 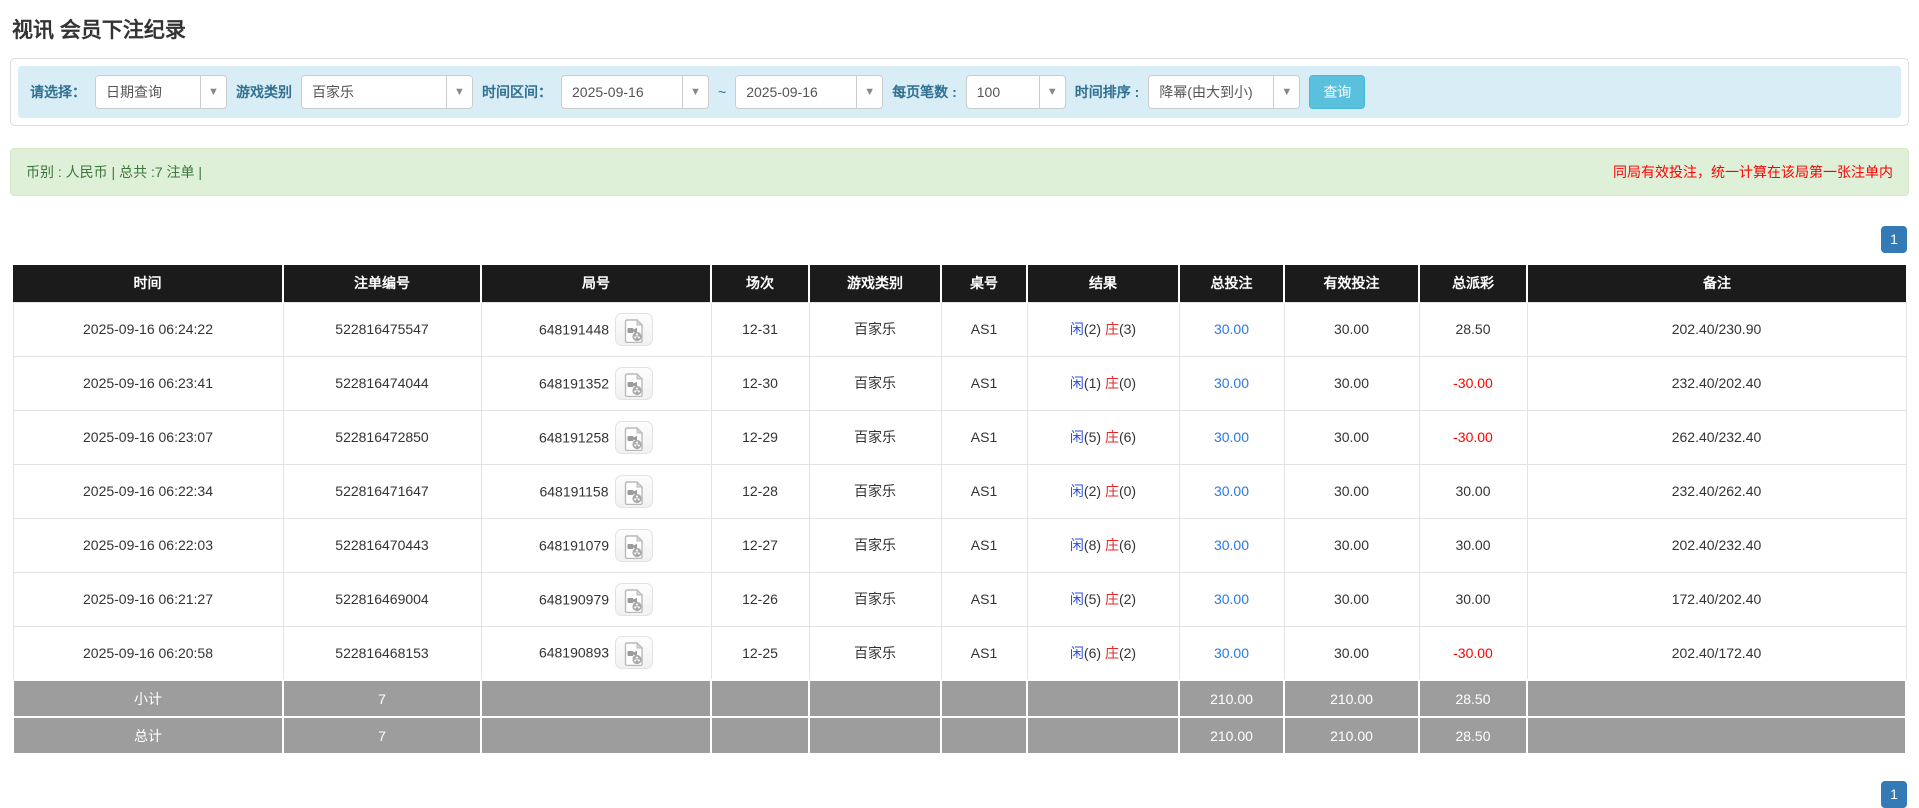 What do you see at coordinates (382, 599) in the screenshot?
I see `bet-id-cell: 522816469004` at bounding box center [382, 599].